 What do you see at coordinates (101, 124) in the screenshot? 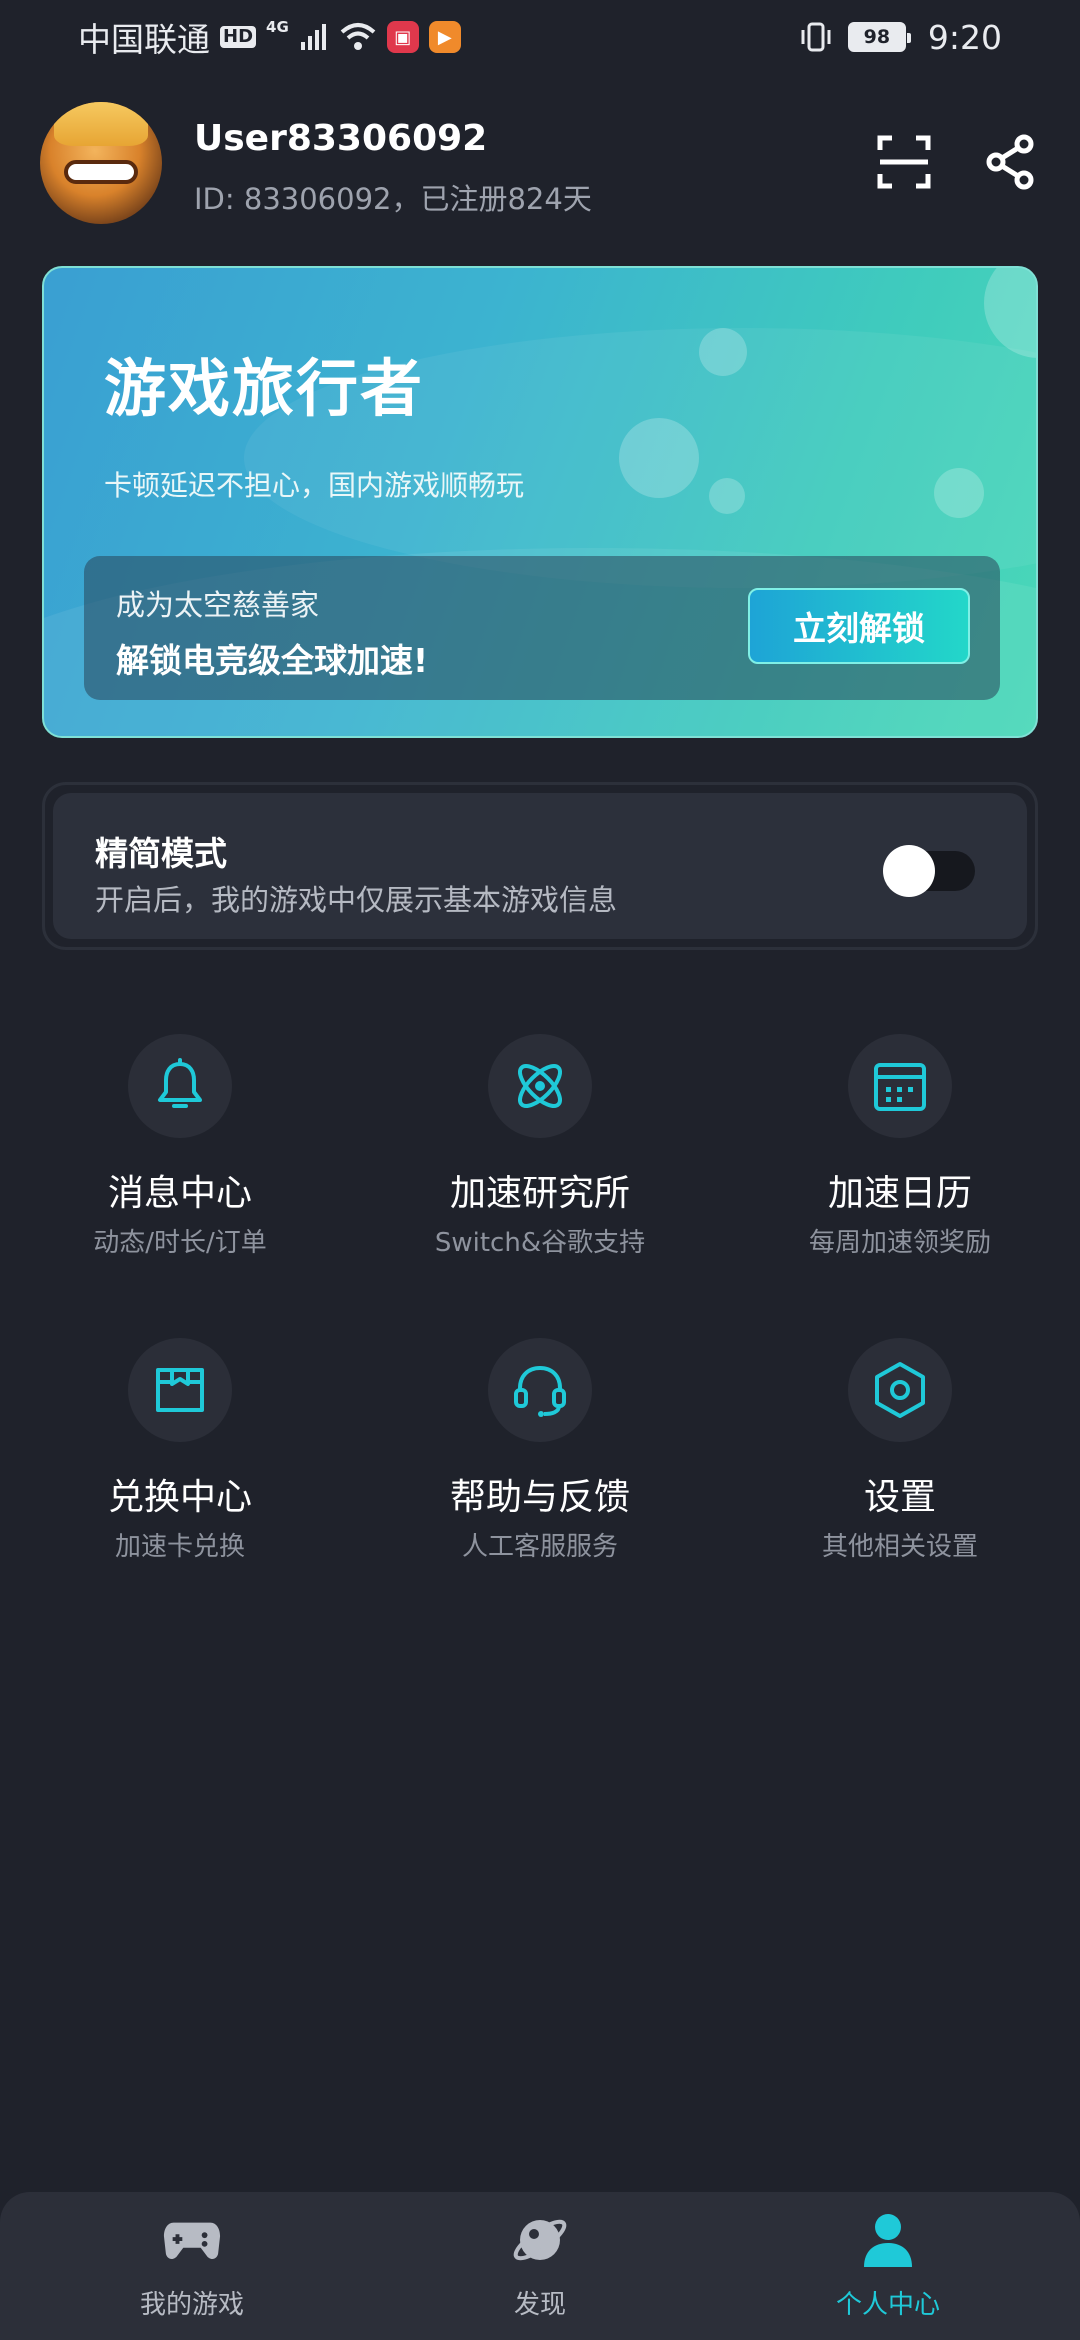
I see `avatar-hat-shape` at bounding box center [101, 124].